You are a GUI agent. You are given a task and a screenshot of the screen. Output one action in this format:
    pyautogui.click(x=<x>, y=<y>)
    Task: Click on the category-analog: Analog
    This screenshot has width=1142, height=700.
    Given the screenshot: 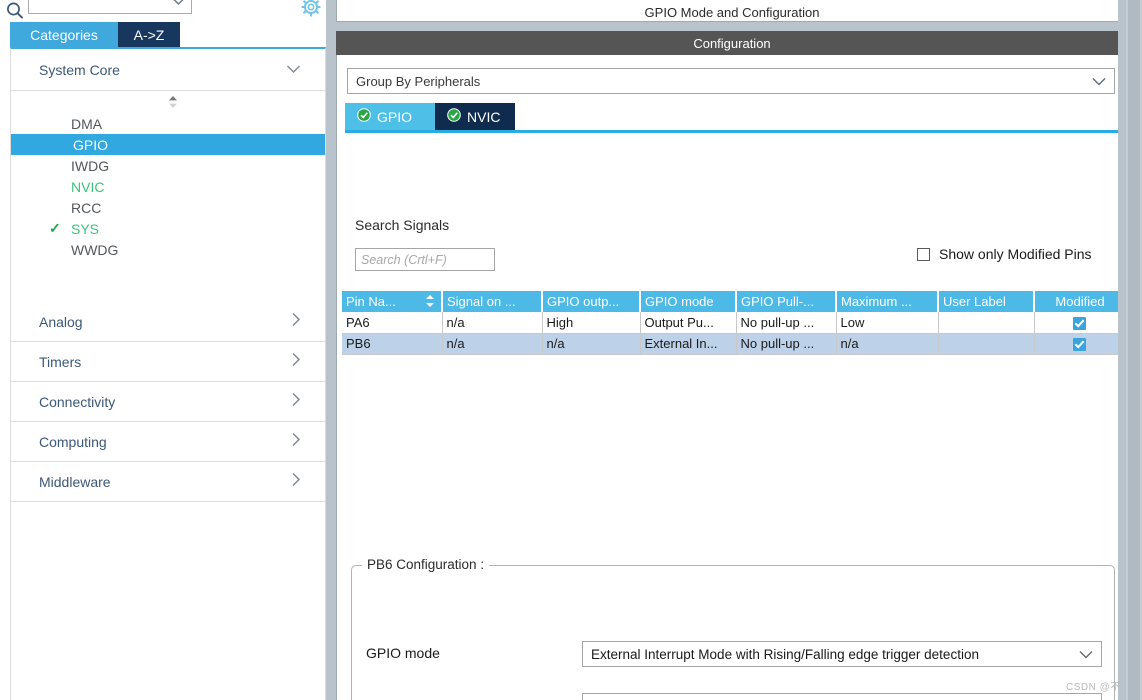 What is the action you would take?
    pyautogui.click(x=168, y=322)
    